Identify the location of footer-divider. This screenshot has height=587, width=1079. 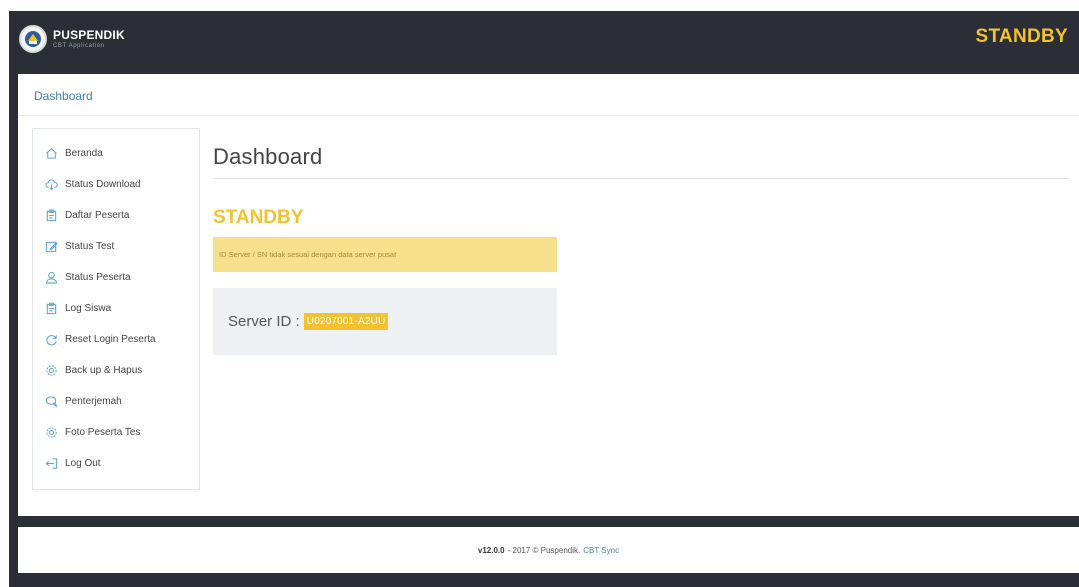
(548, 521).